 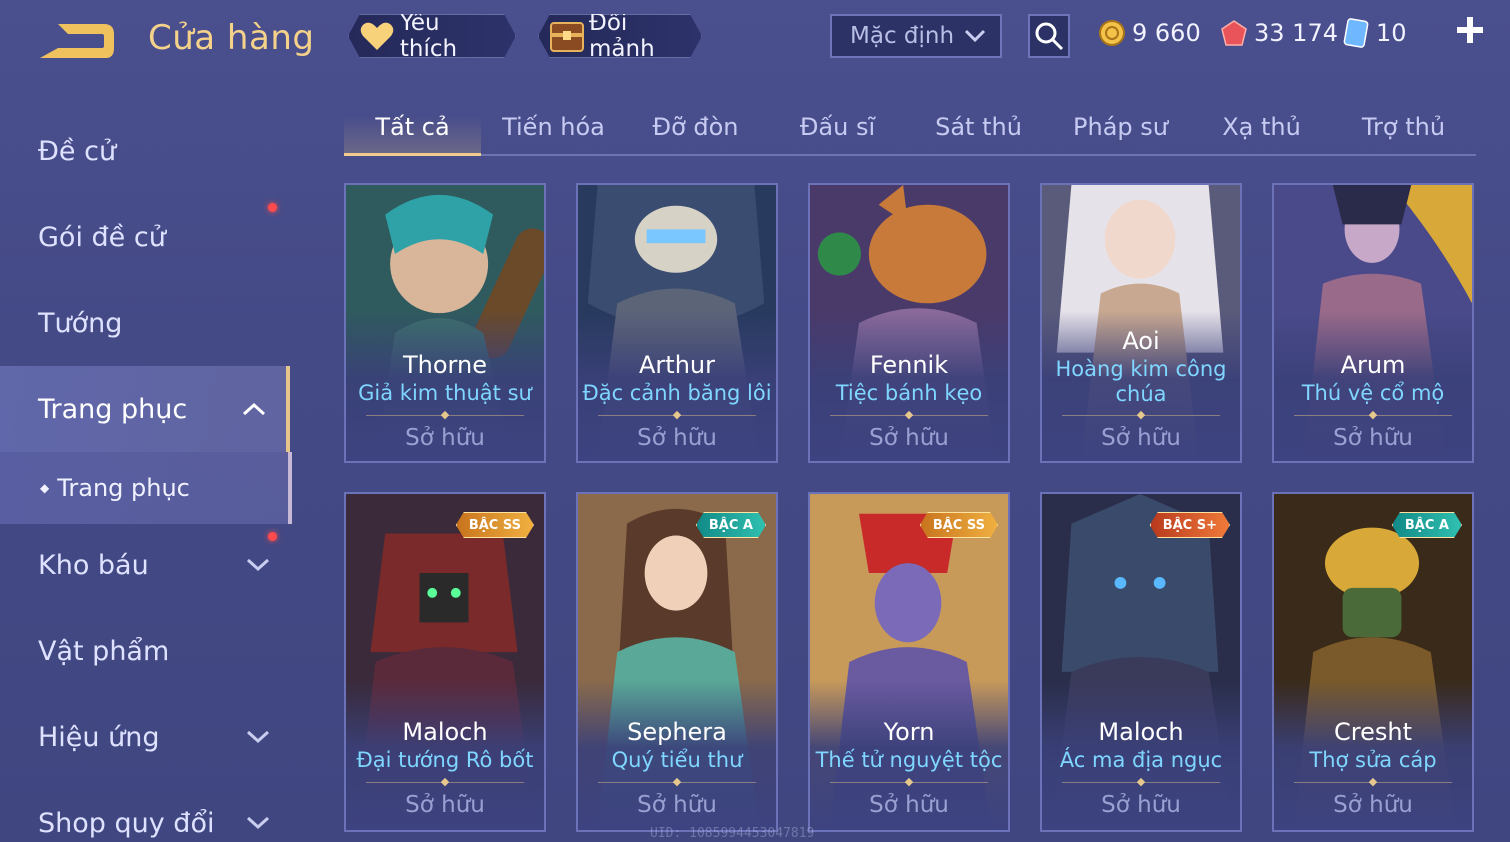 I want to click on search-icon, so click(x=1049, y=36).